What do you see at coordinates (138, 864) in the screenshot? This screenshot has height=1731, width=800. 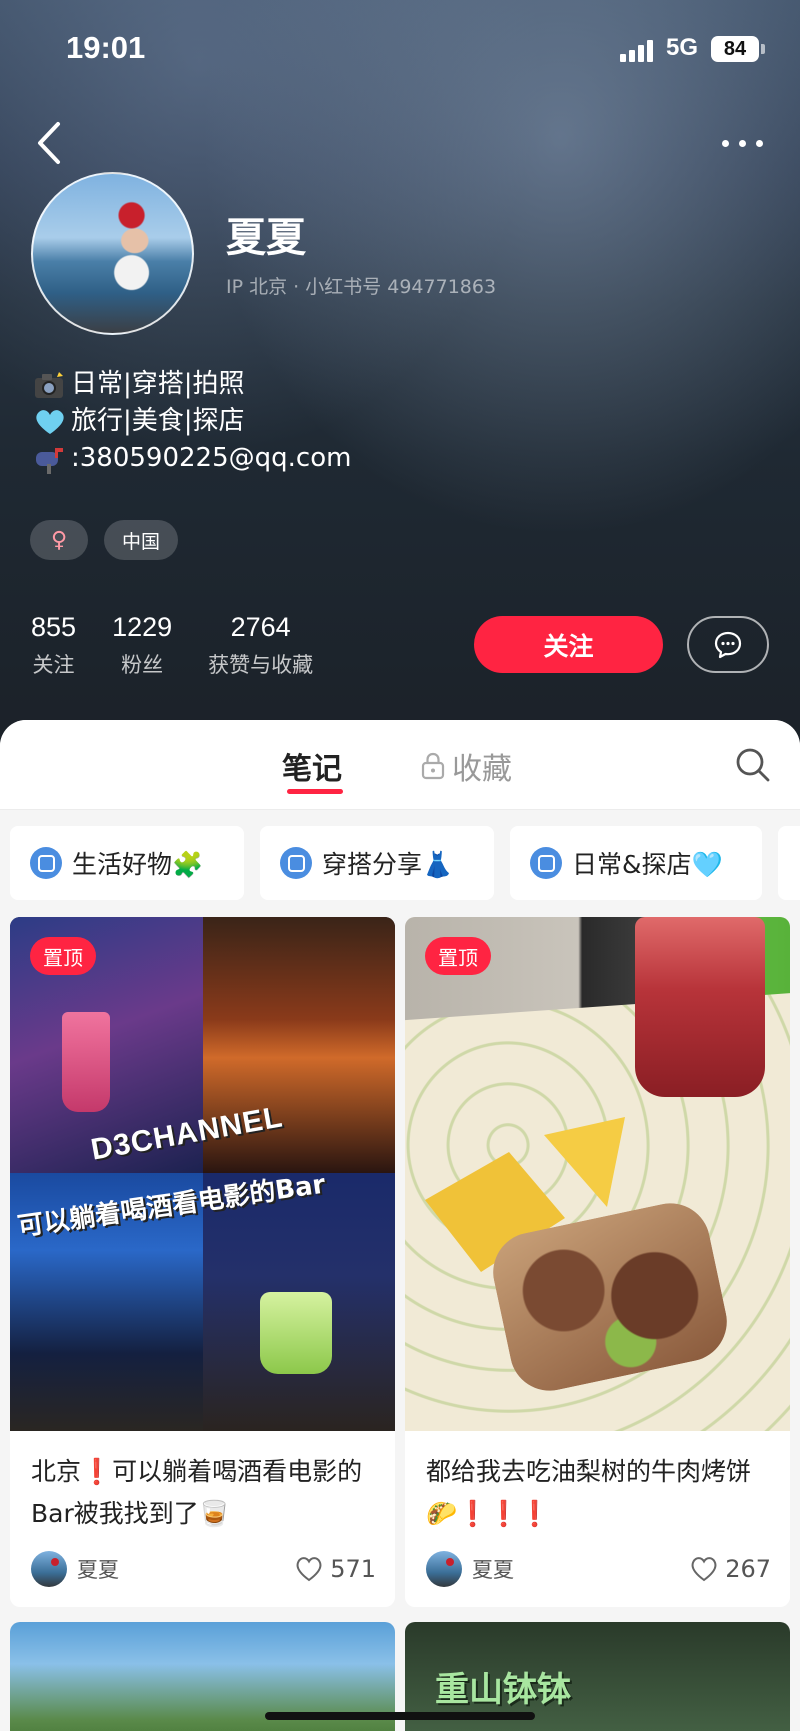 I see `chip-label: 生活好物🧩` at bounding box center [138, 864].